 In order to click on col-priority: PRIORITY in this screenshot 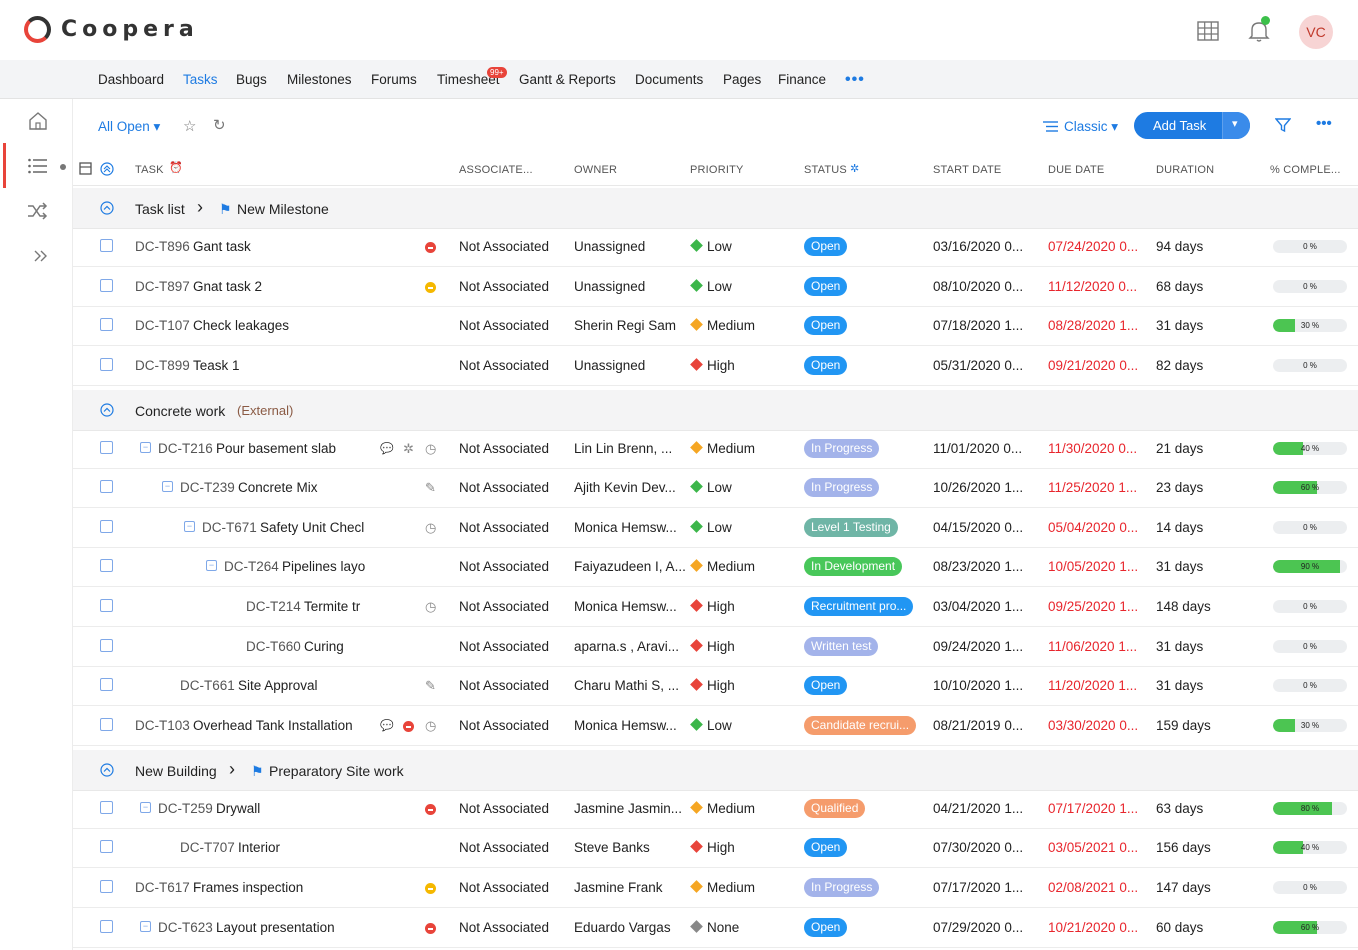, I will do `click(717, 170)`.